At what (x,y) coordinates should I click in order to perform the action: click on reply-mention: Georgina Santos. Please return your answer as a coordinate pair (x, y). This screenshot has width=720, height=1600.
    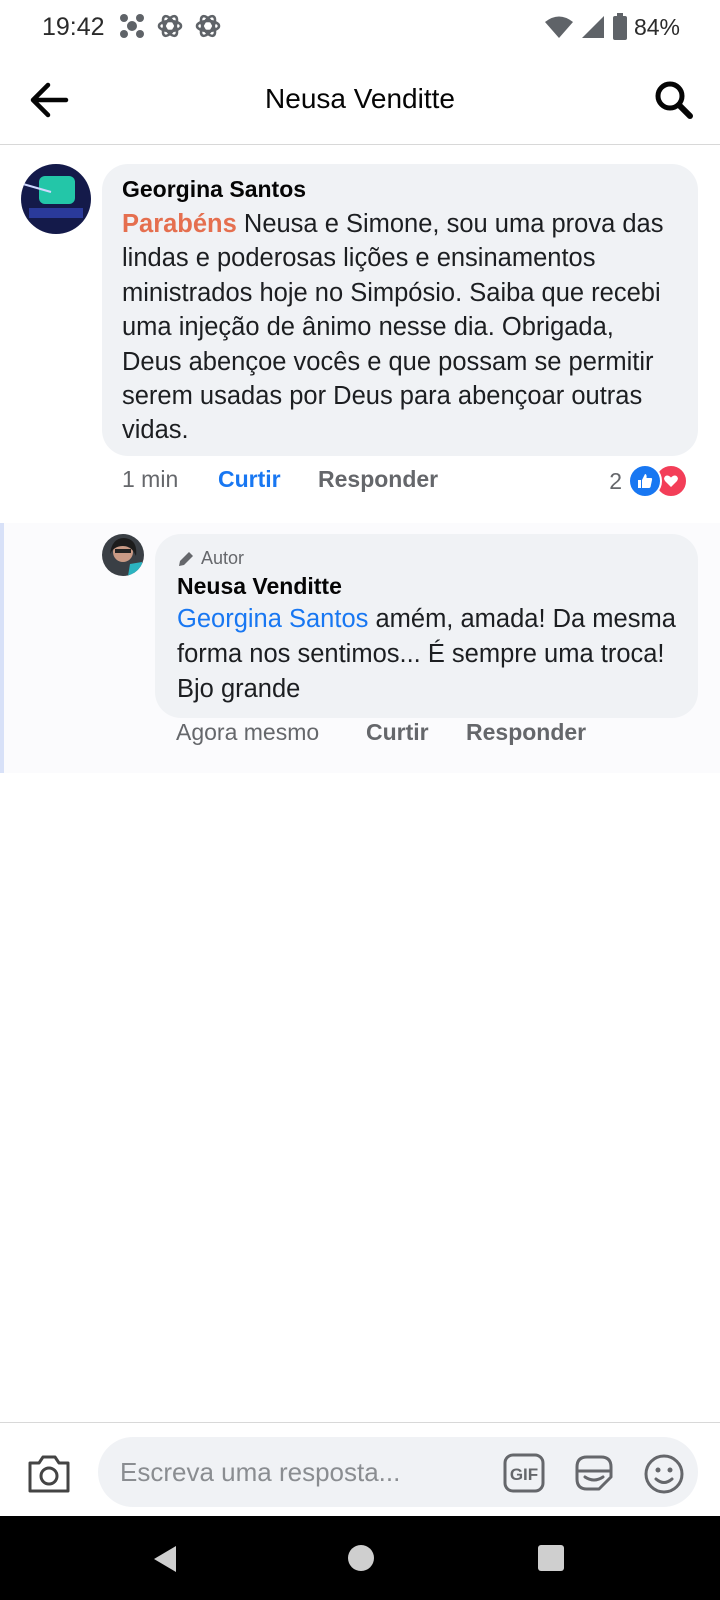
    Looking at the image, I should click on (272, 619).